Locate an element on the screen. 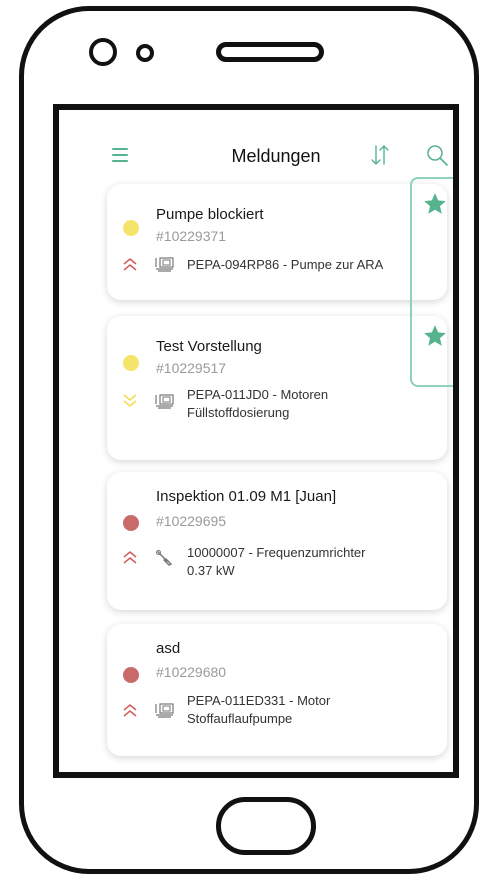  notification-number: #10229517 is located at coordinates (191, 368).